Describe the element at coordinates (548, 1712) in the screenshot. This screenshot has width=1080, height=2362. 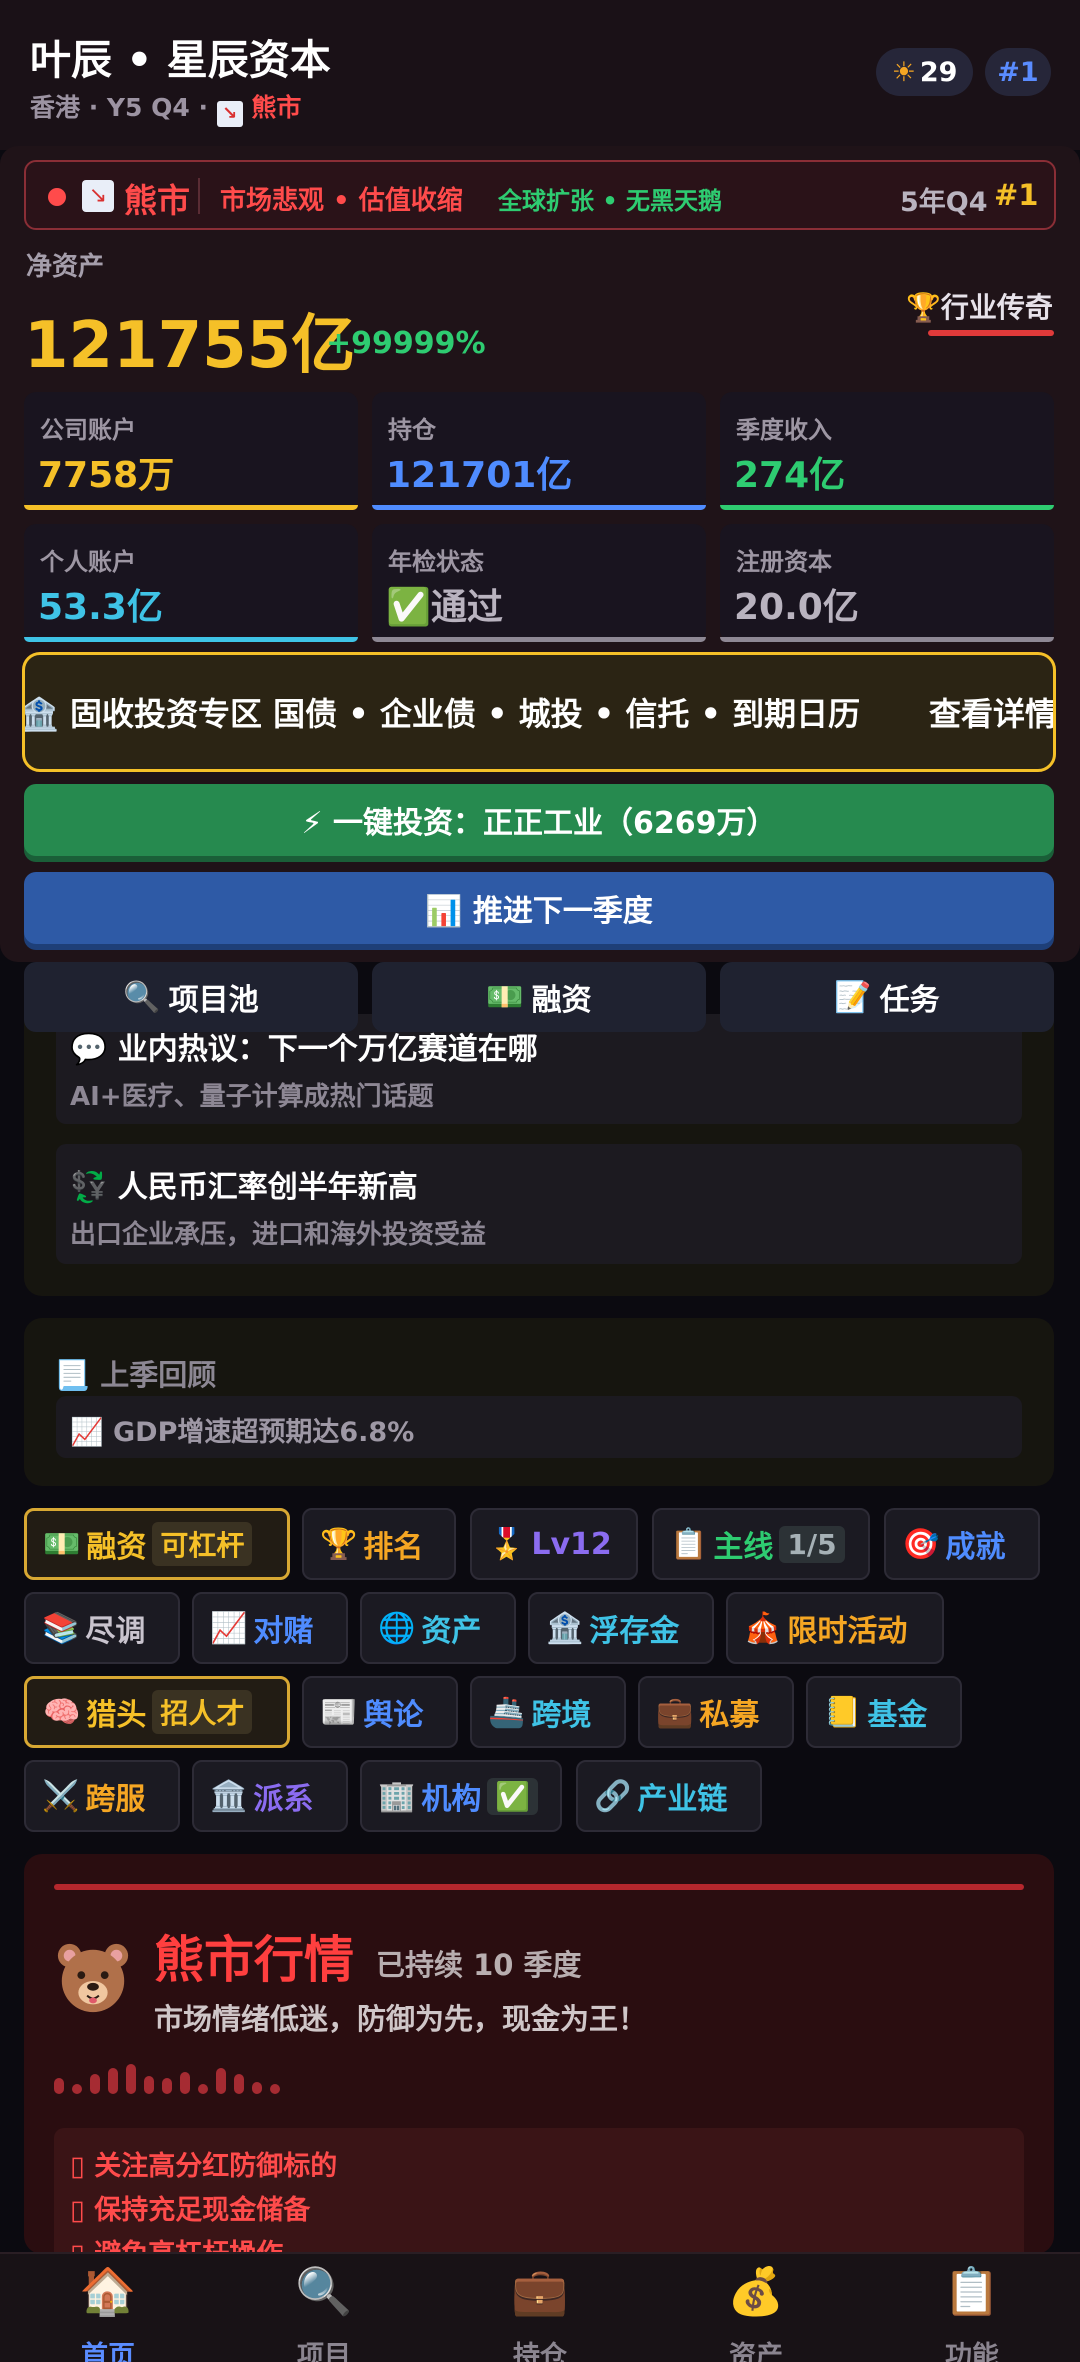
I see `chip-cross-border: 🚢 跨境` at that location.